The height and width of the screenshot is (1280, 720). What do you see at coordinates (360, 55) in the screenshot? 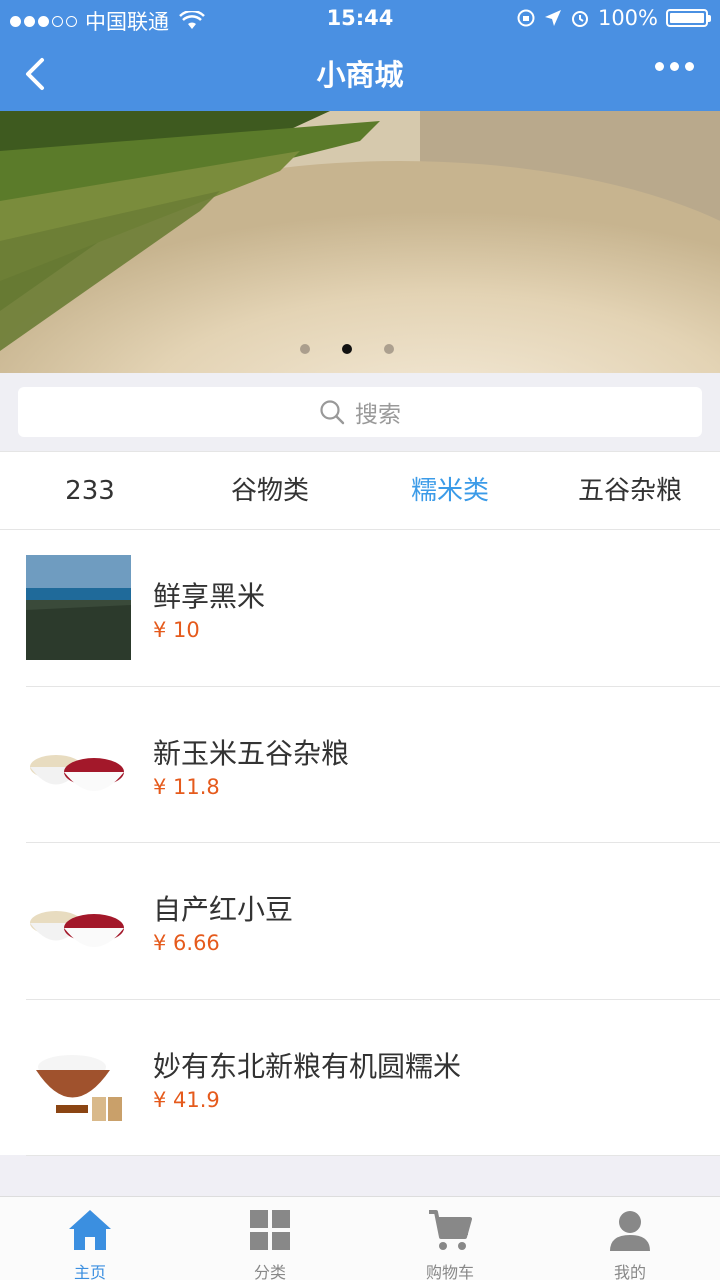
I see `navigation-bar: 中国联通 15:44 100% 小商城` at bounding box center [360, 55].